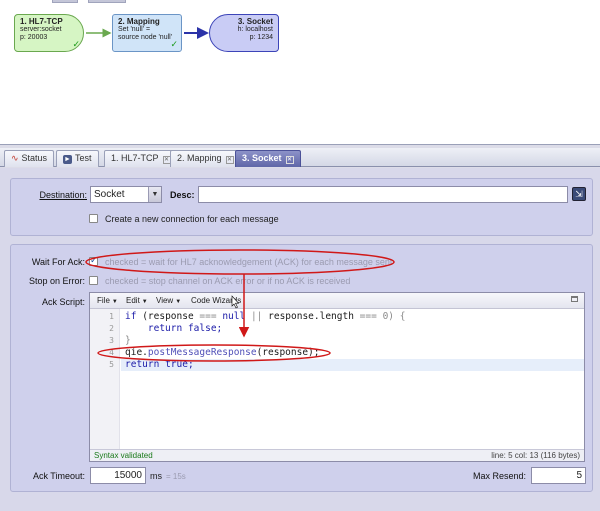 This screenshot has height=511, width=600. Describe the element at coordinates (63, 302) in the screenshot. I see `ack-script-label: Ack Script:` at that location.